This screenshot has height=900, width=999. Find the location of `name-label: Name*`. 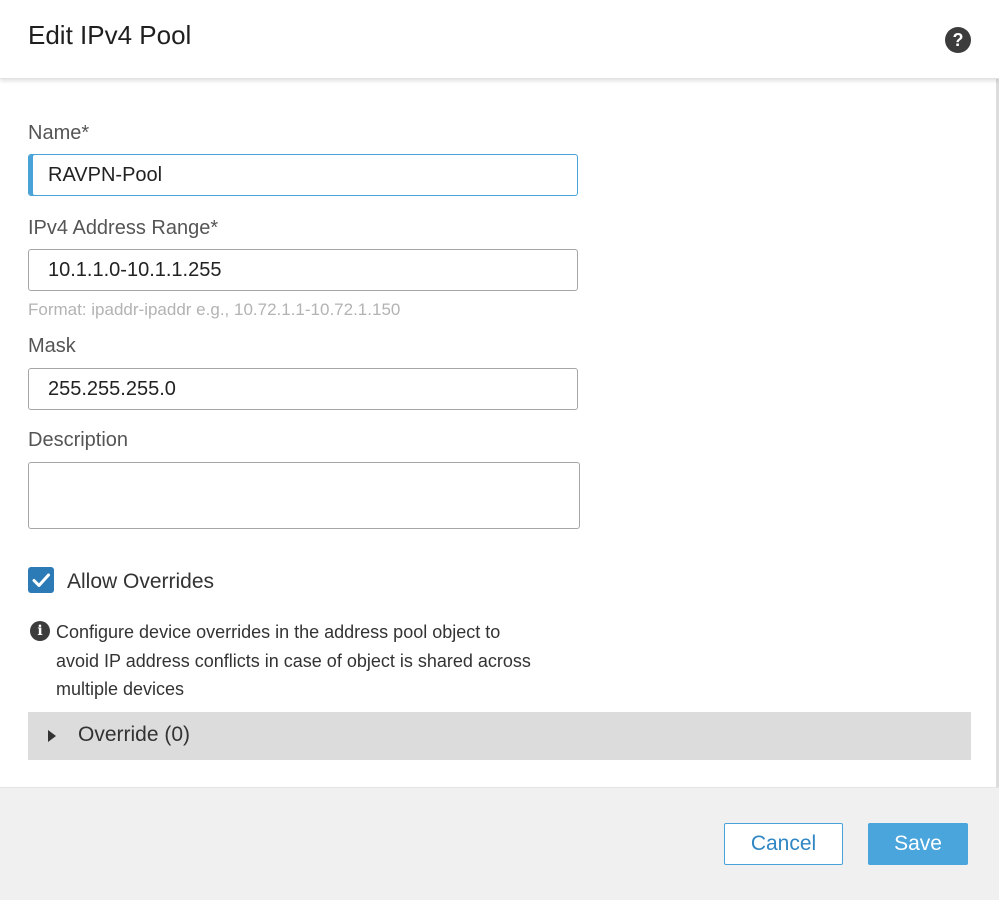

name-label: Name* is located at coordinates (59, 133).